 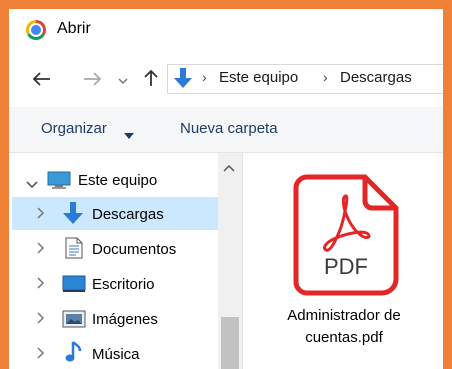 What do you see at coordinates (41, 81) in the screenshot?
I see `back-arrow-icon` at bounding box center [41, 81].